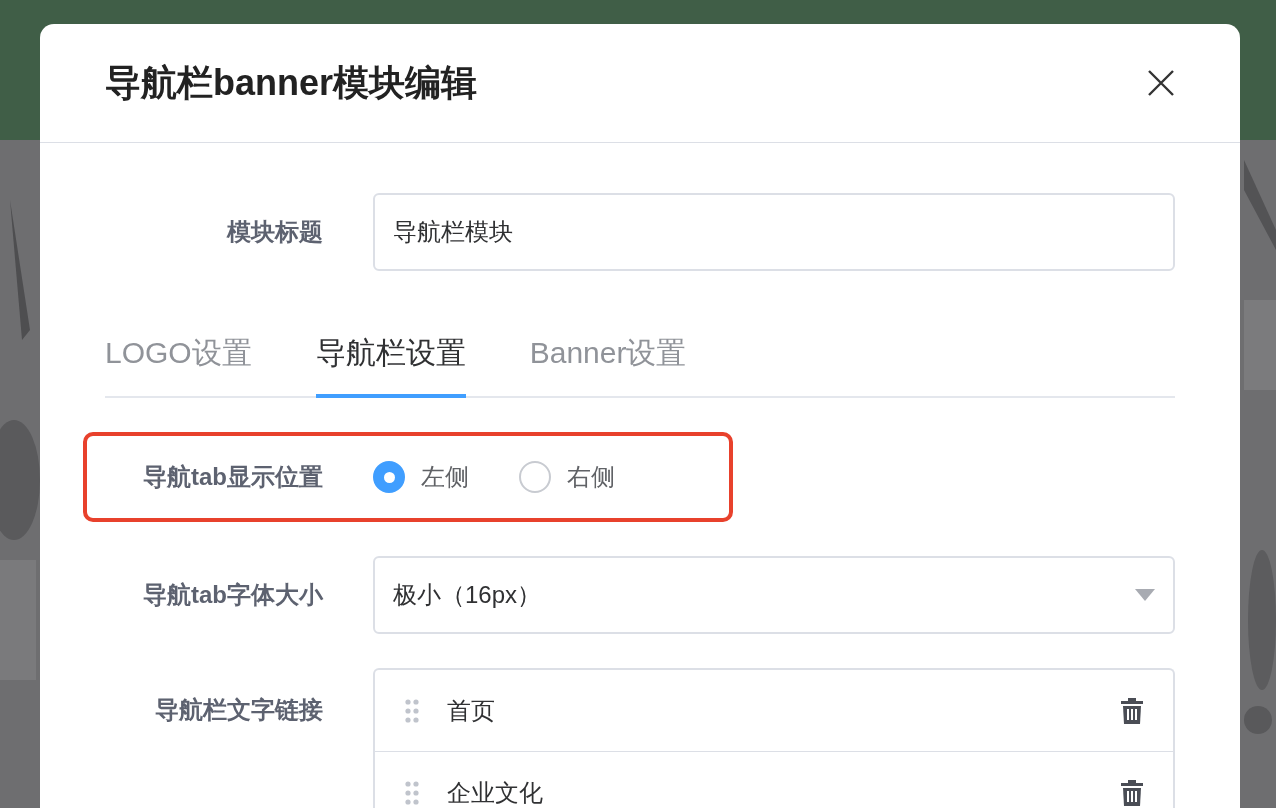 The image size is (1276, 808). What do you see at coordinates (471, 710) in the screenshot?
I see `link-text: 首页` at bounding box center [471, 710].